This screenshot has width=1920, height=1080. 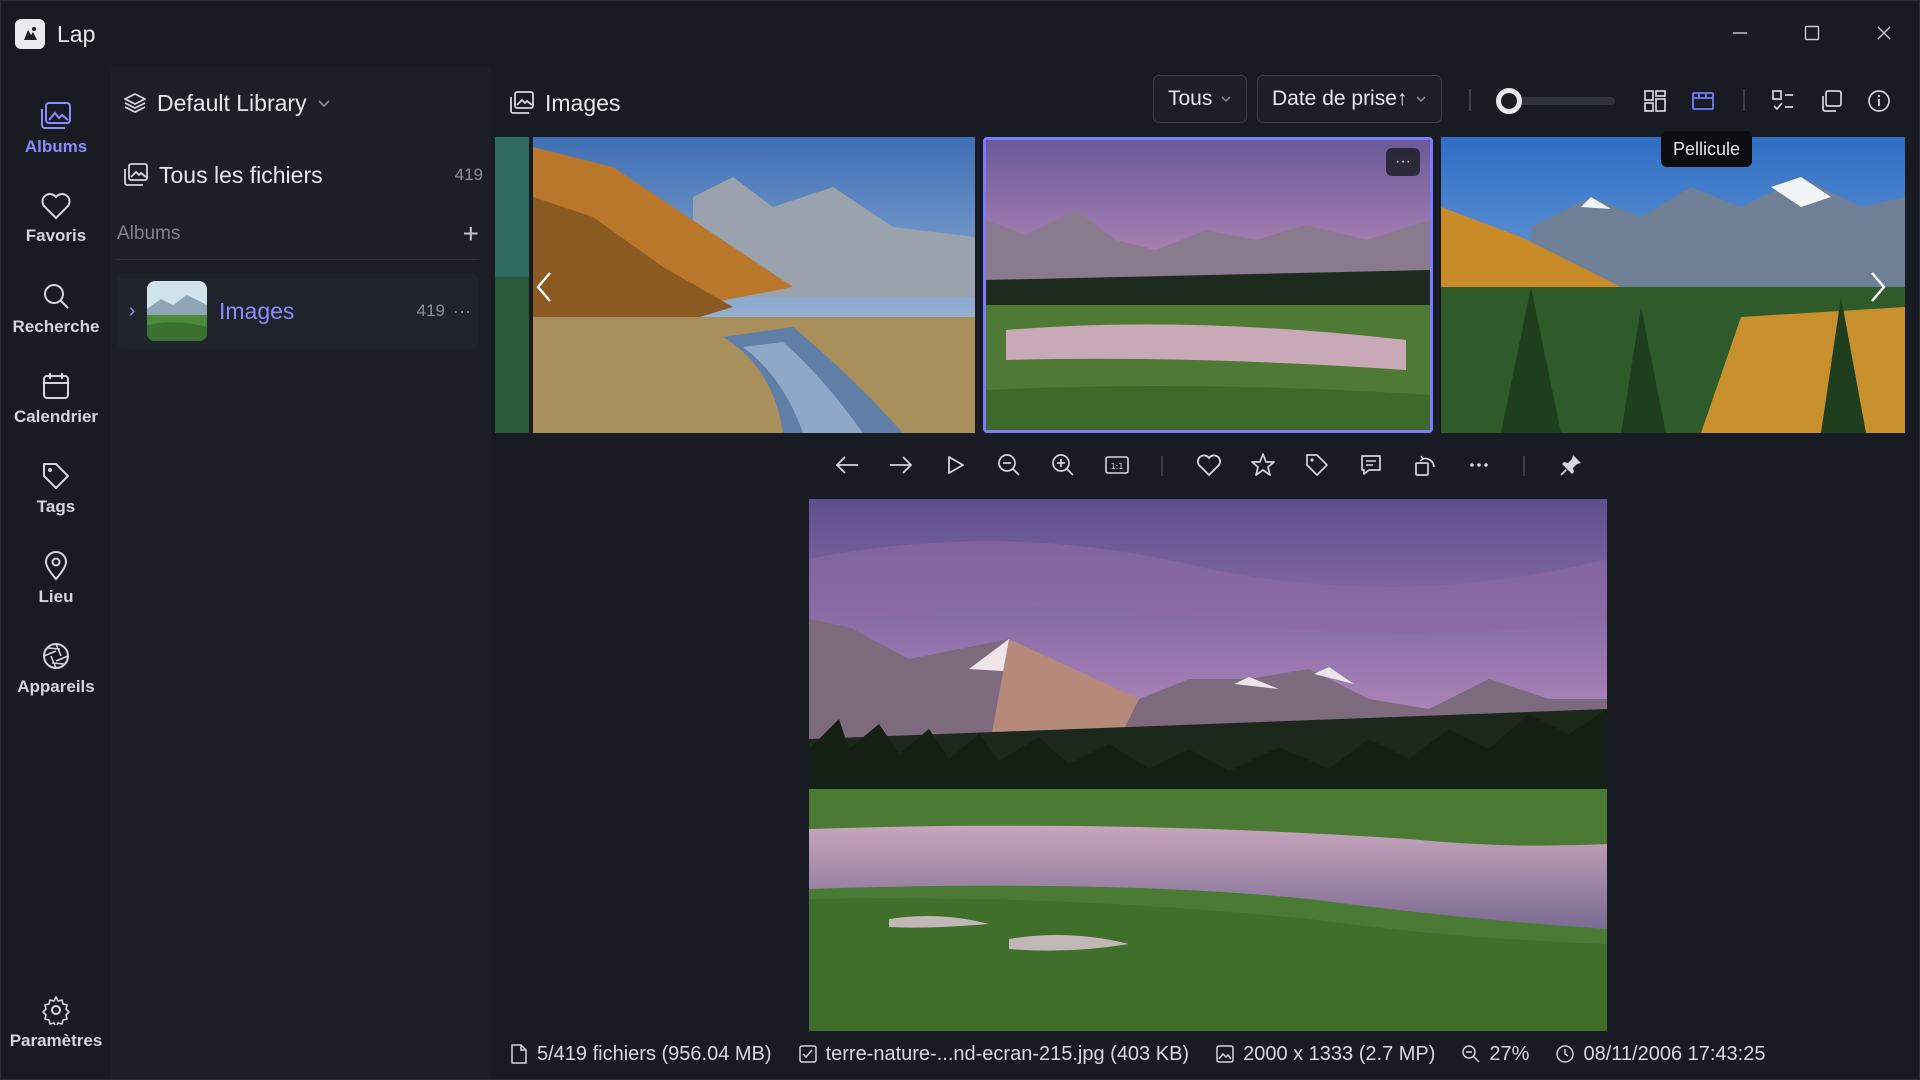 What do you see at coordinates (298, 259) in the screenshot?
I see `divider` at bounding box center [298, 259].